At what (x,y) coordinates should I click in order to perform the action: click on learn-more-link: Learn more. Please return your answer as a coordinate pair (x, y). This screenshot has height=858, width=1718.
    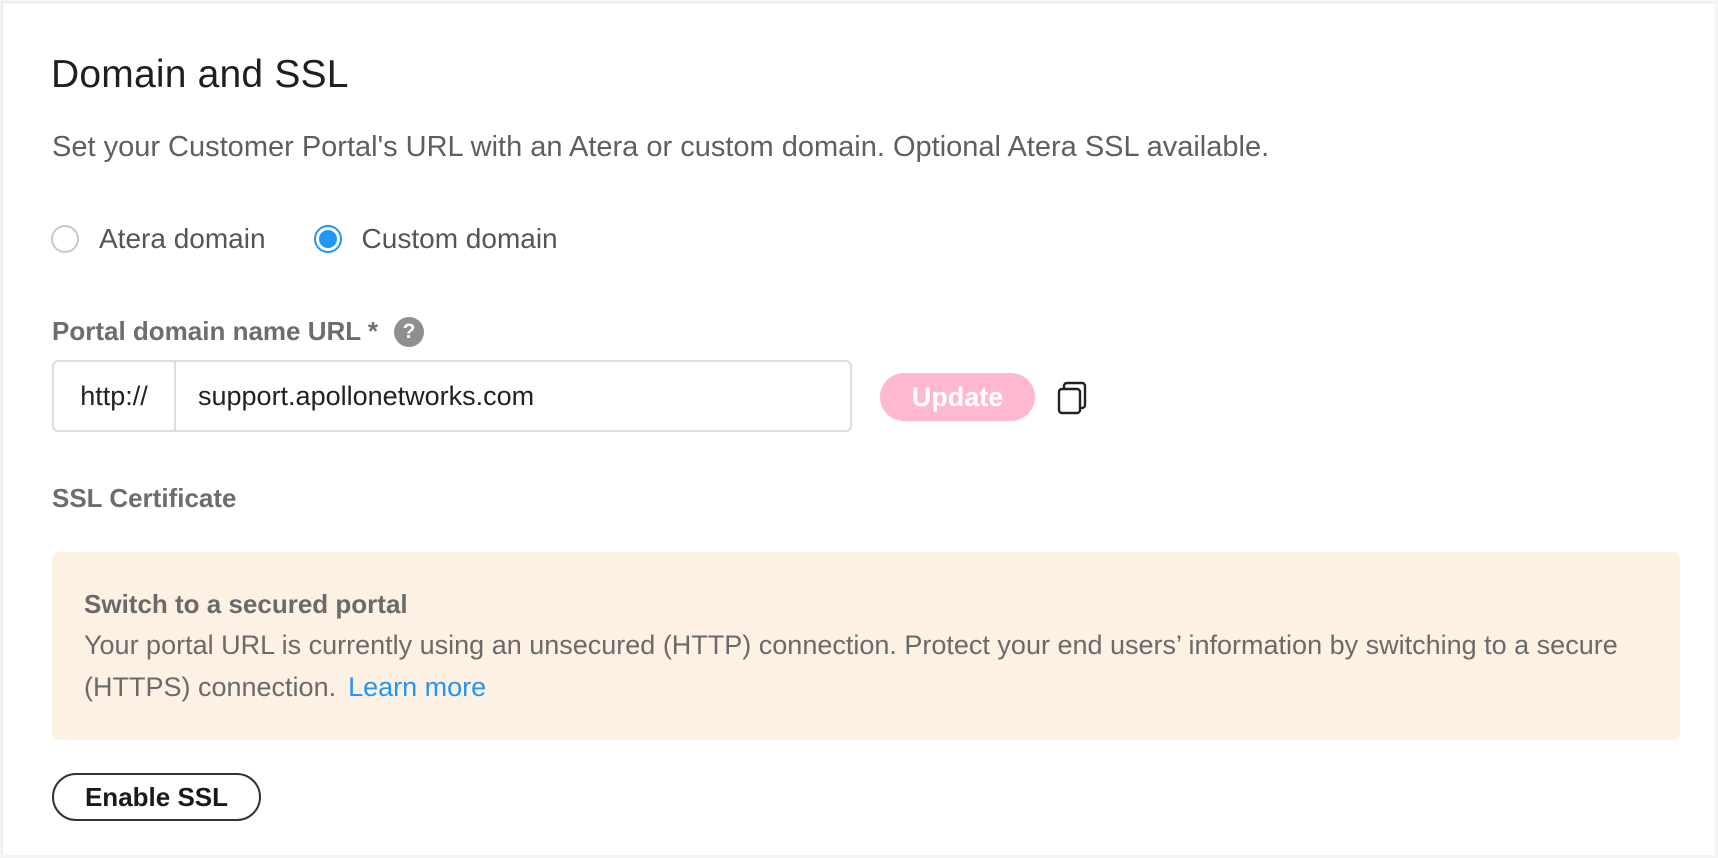
    Looking at the image, I should click on (417, 687).